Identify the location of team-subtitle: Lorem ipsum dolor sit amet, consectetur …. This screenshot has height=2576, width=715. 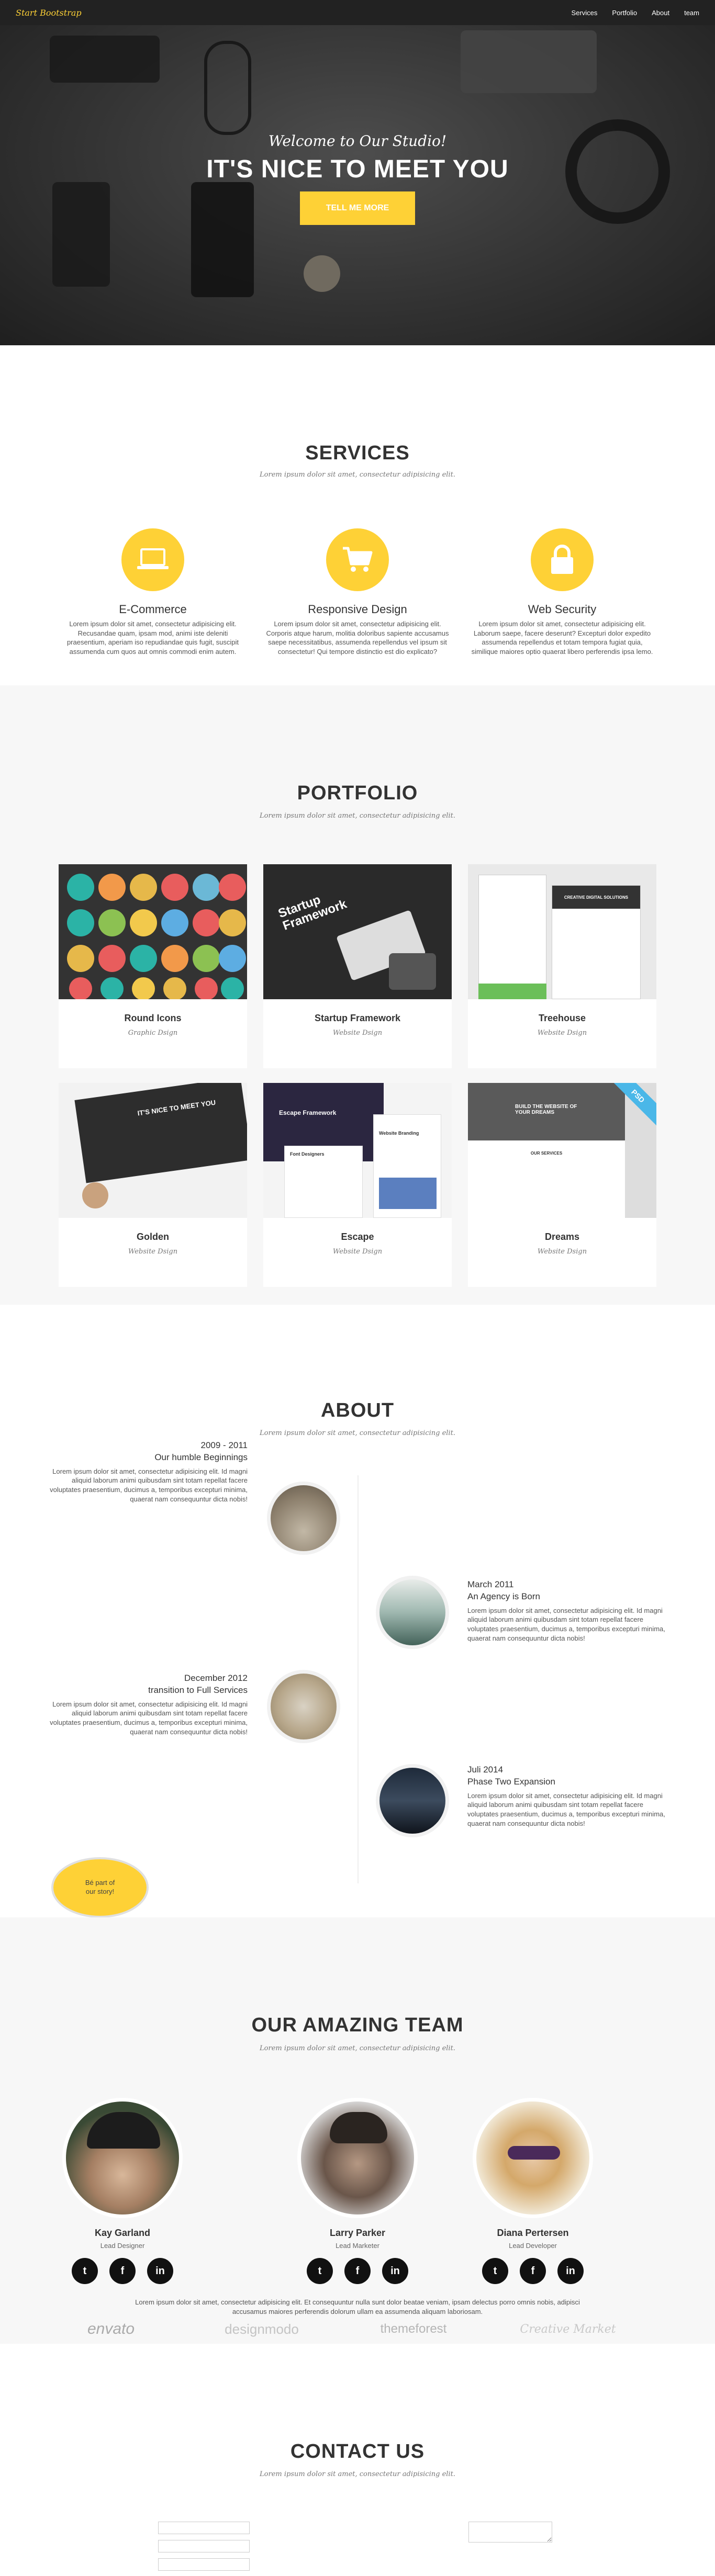
(357, 2048).